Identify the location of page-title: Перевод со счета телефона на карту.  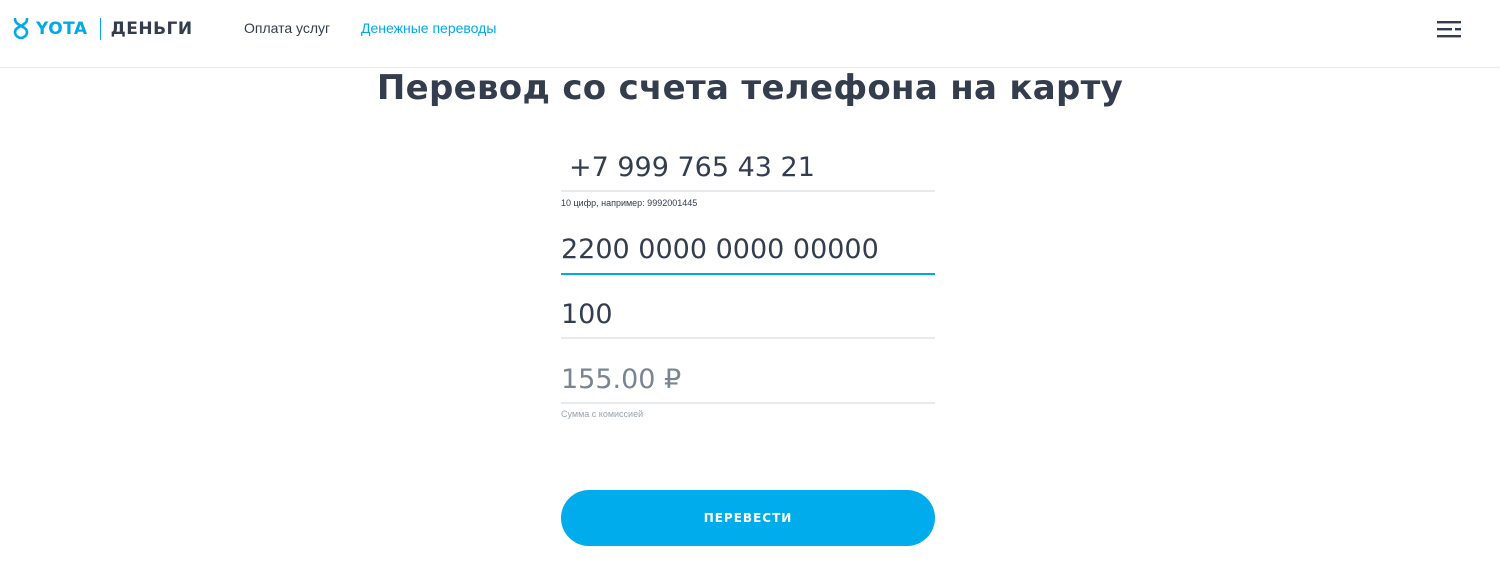
(750, 88).